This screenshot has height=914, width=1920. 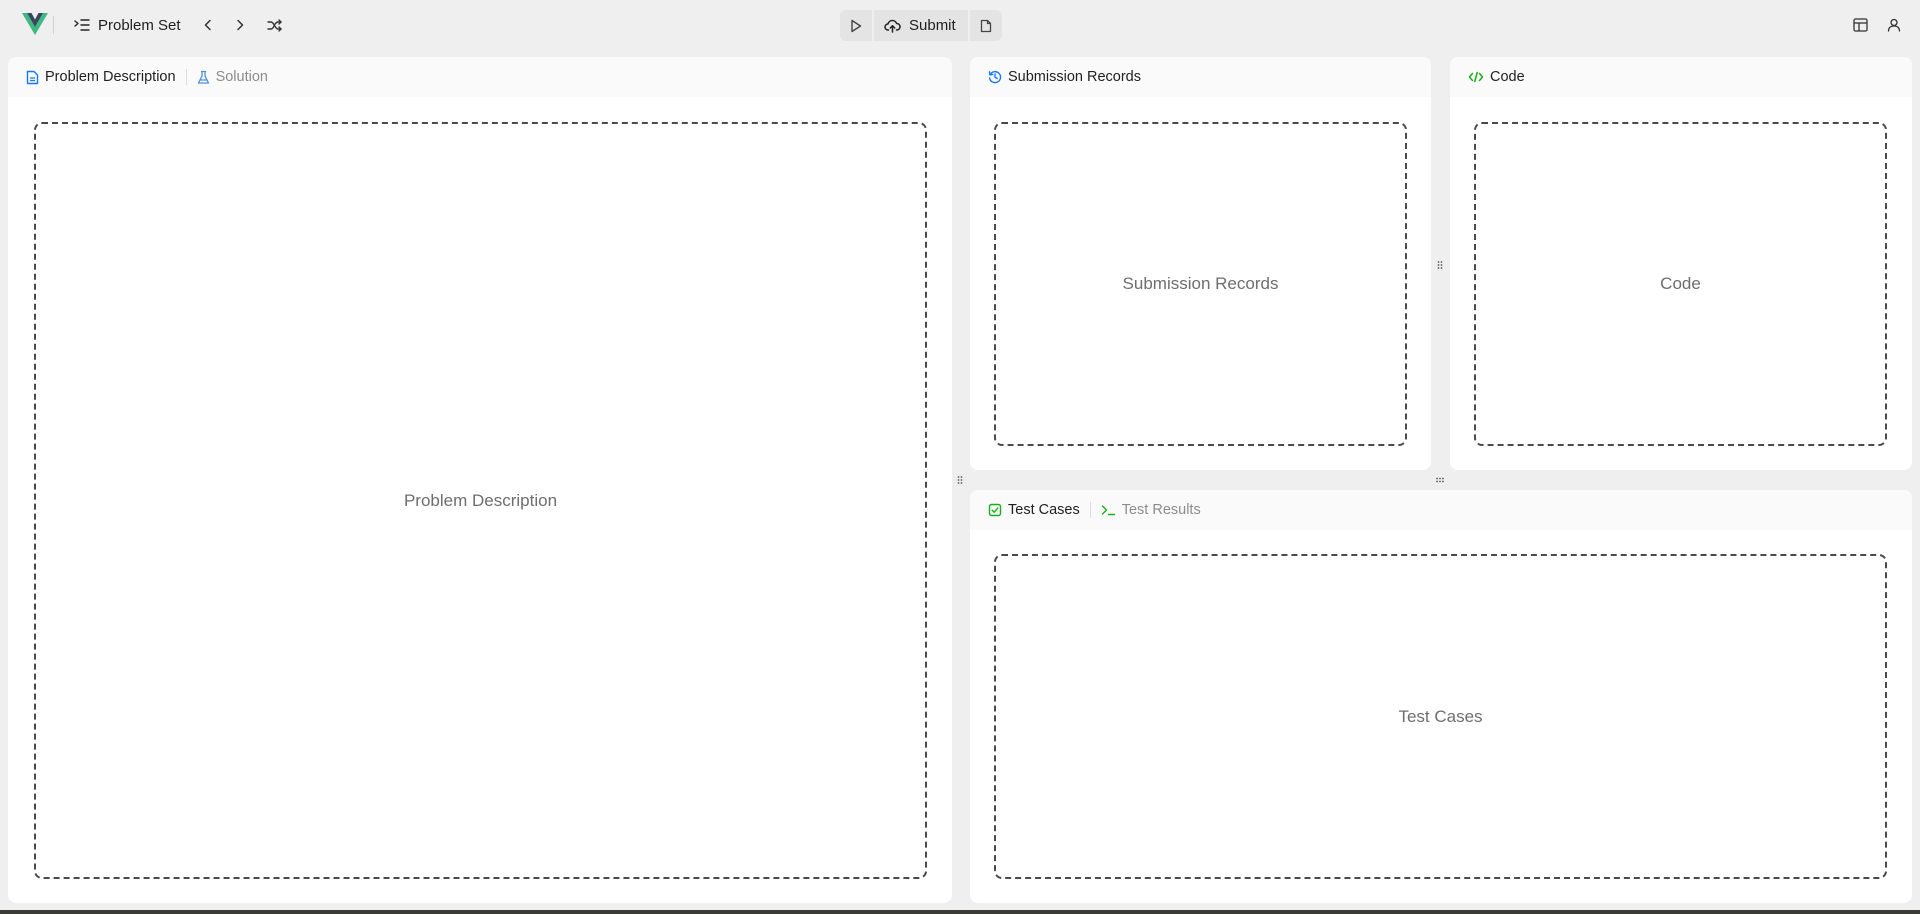 What do you see at coordinates (1681, 77) in the screenshot?
I see `code-panel-header: Code` at bounding box center [1681, 77].